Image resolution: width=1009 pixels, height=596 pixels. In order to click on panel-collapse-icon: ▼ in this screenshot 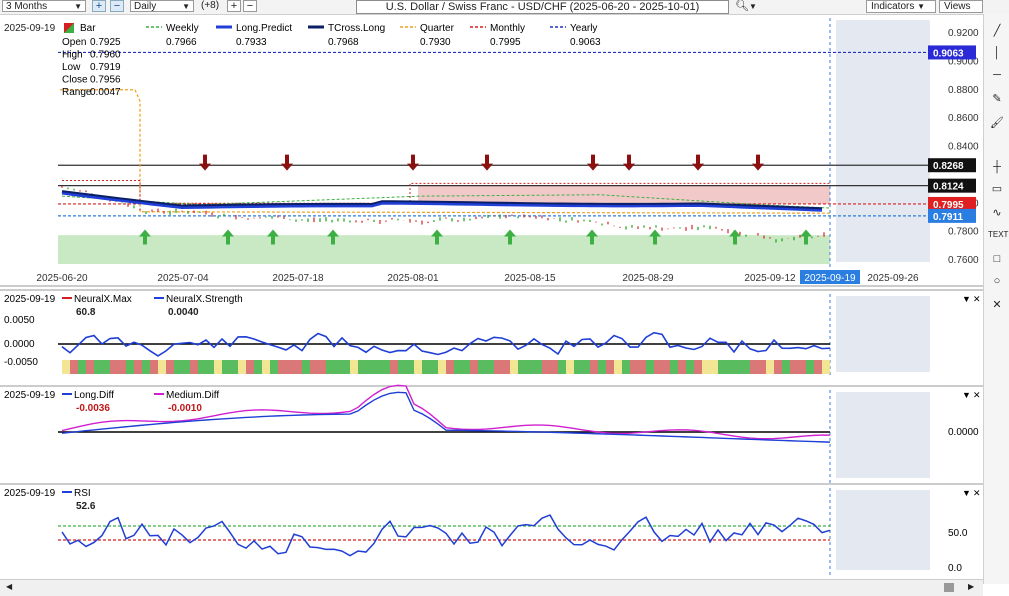, I will do `click(966, 493)`.